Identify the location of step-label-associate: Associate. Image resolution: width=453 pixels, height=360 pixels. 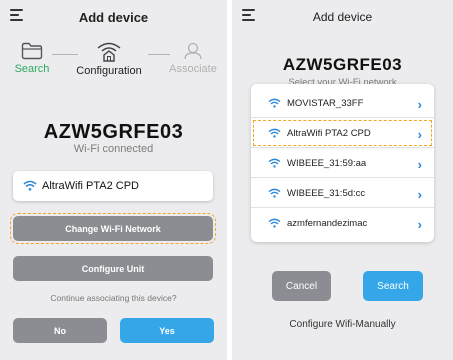
(193, 69).